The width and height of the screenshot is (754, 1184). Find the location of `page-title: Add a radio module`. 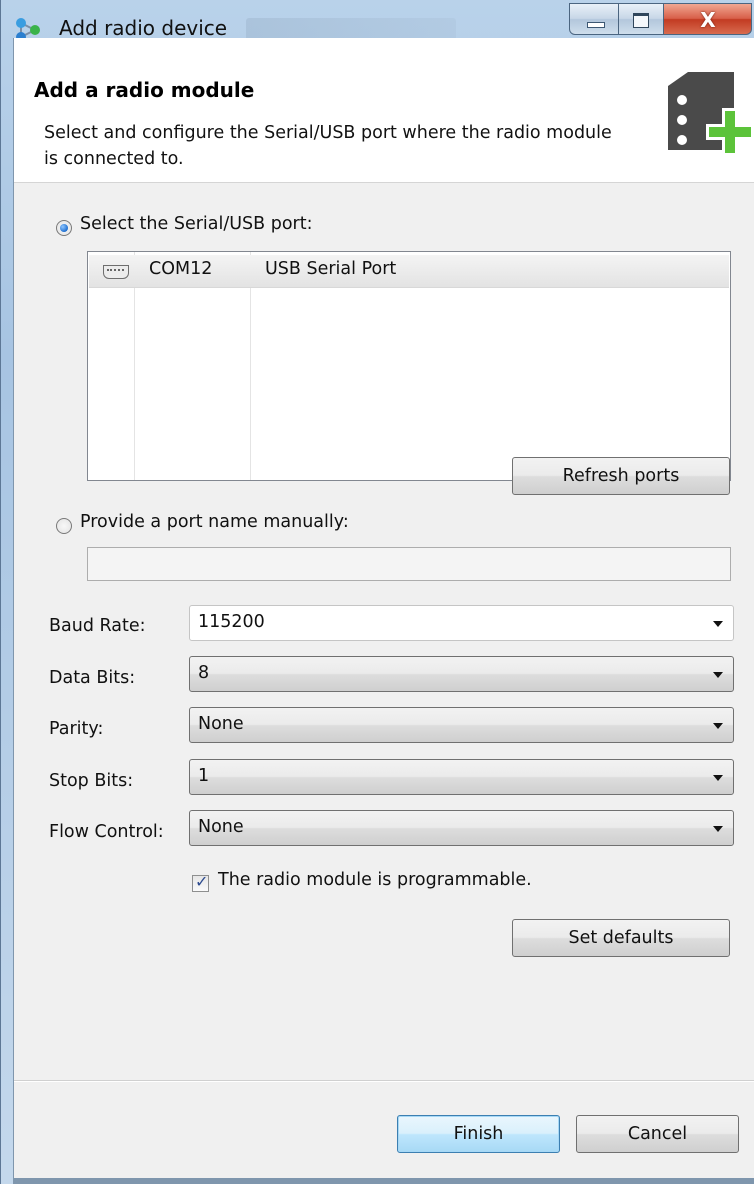

page-title: Add a radio module is located at coordinates (144, 90).